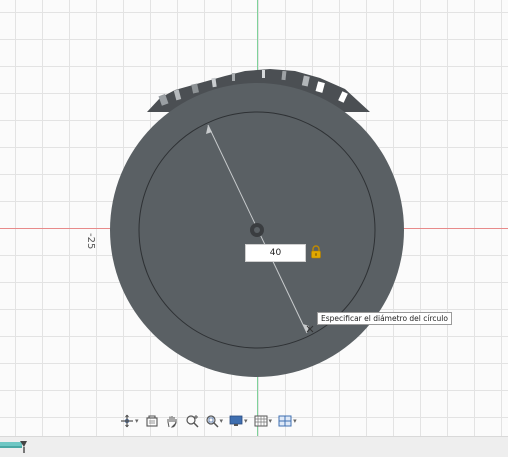 The height and width of the screenshot is (457, 508). I want to click on pan-button, so click(172, 421).